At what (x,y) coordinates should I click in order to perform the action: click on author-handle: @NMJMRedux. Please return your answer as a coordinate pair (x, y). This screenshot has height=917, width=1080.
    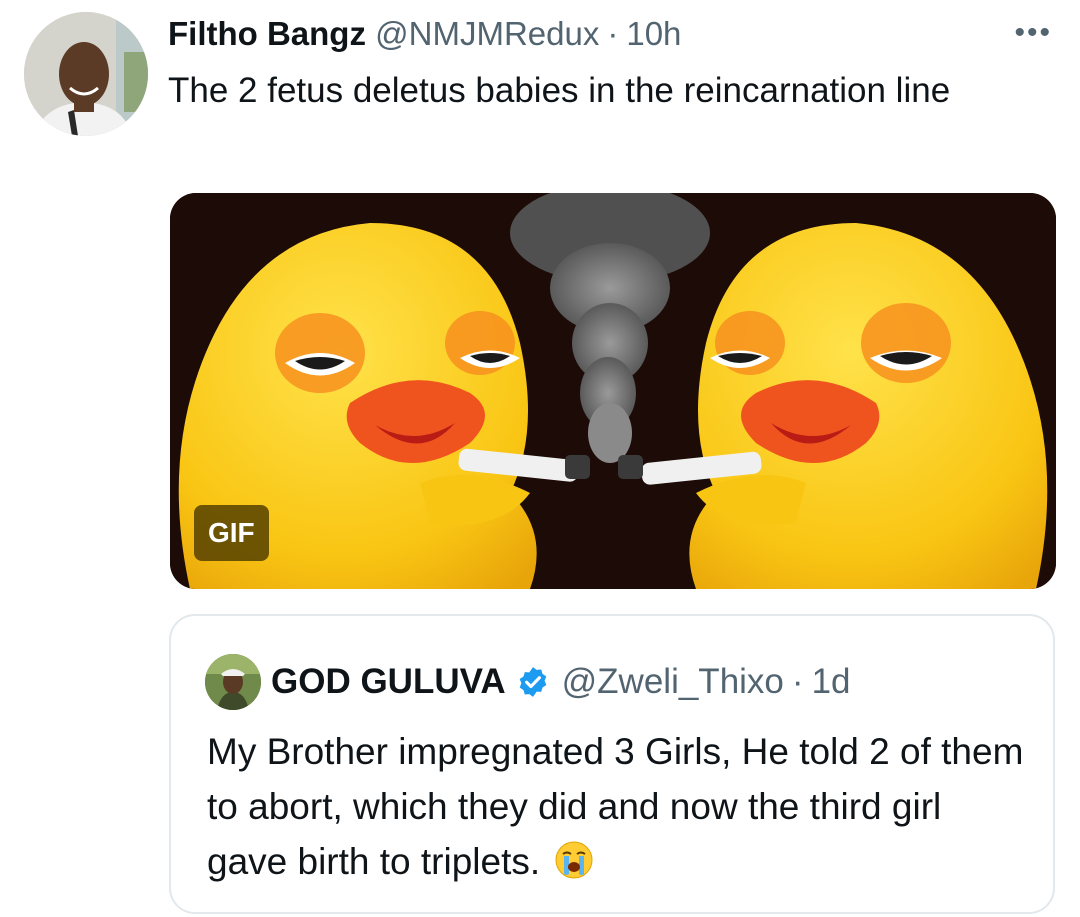
    Looking at the image, I should click on (487, 33).